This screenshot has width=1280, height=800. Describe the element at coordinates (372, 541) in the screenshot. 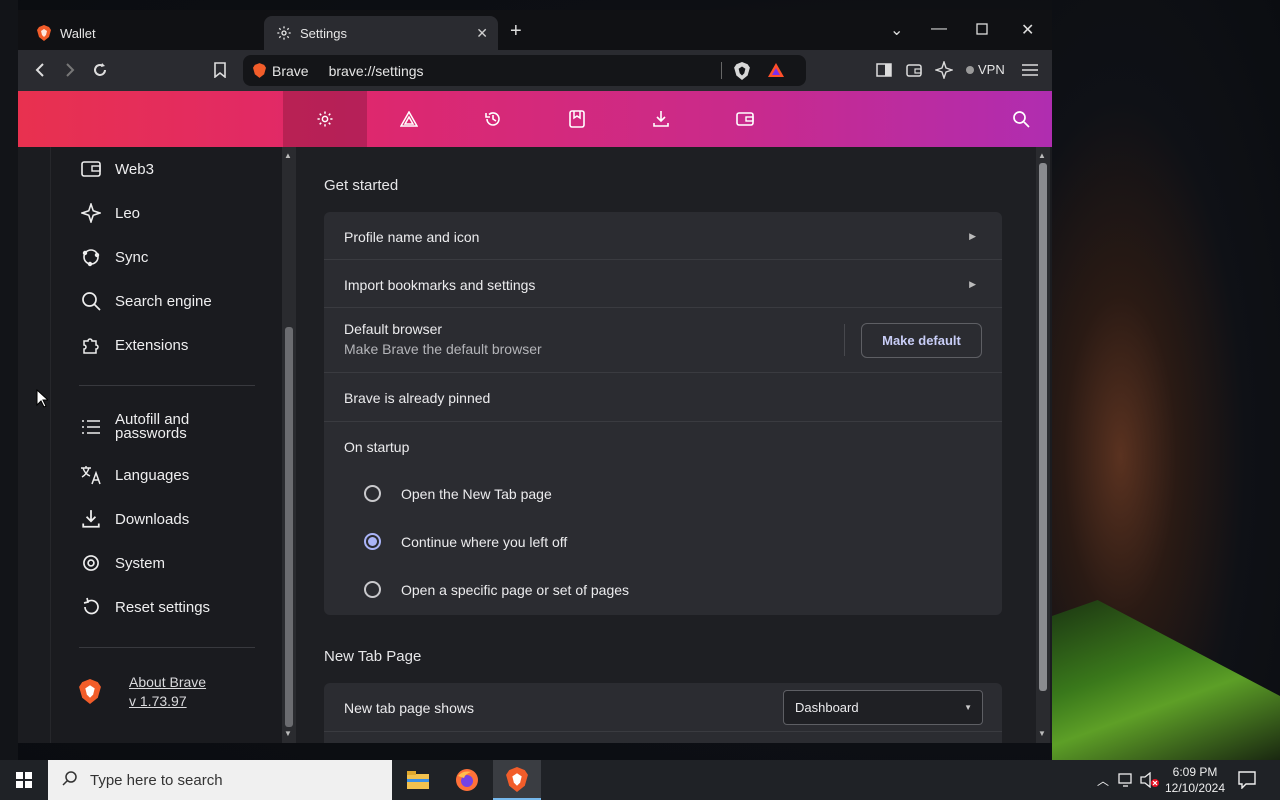

I see `radio-button-selected` at that location.